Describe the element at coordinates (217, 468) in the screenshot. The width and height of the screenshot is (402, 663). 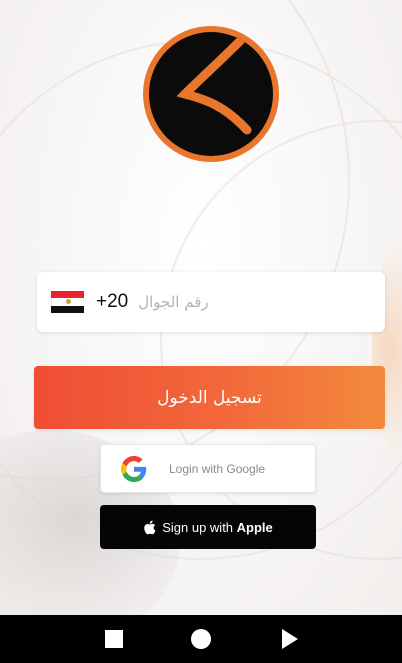
I see `google-login-label: Login with Google` at that location.